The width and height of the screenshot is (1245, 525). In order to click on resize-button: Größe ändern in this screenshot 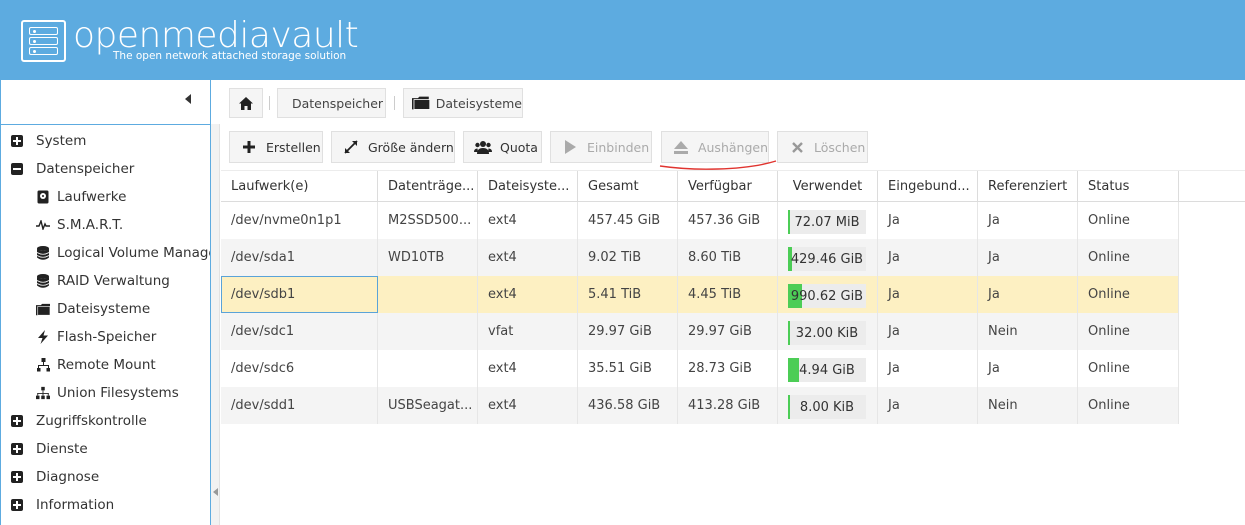, I will do `click(393, 147)`.